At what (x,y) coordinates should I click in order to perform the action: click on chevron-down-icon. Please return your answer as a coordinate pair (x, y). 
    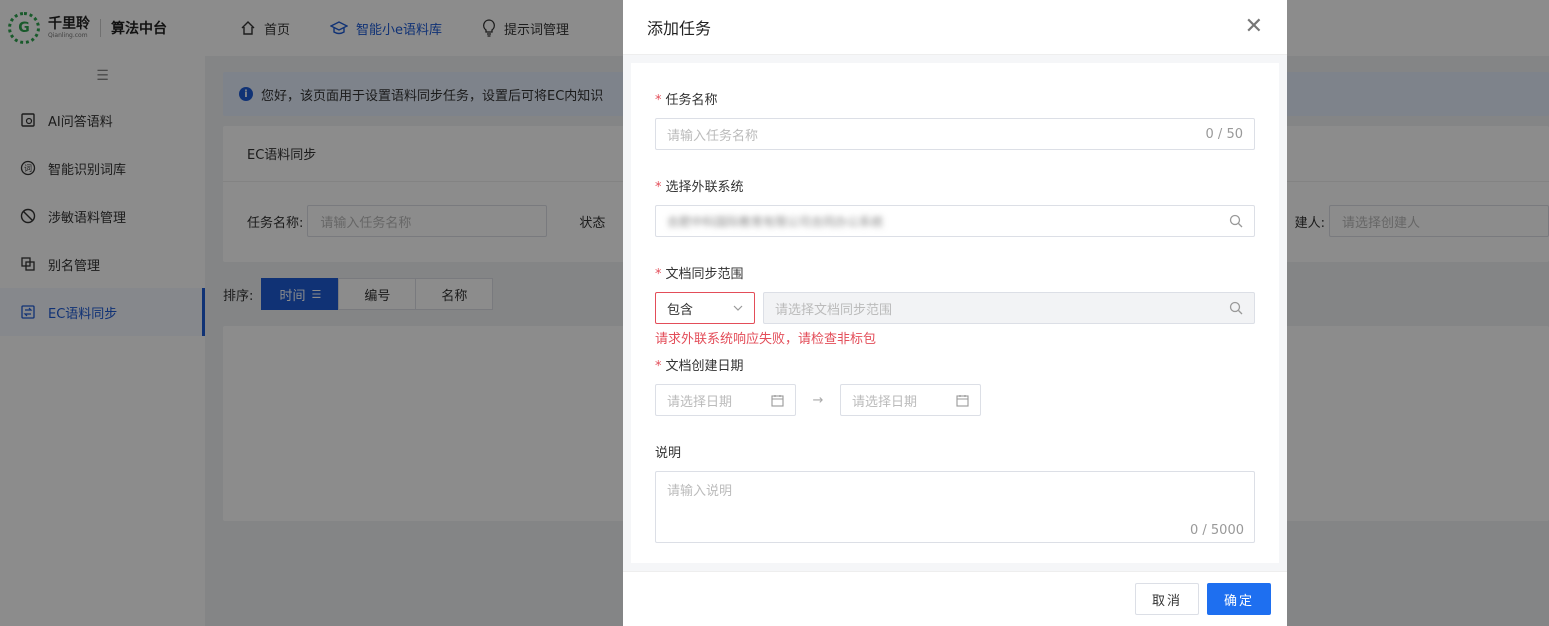
    Looking at the image, I should click on (738, 308).